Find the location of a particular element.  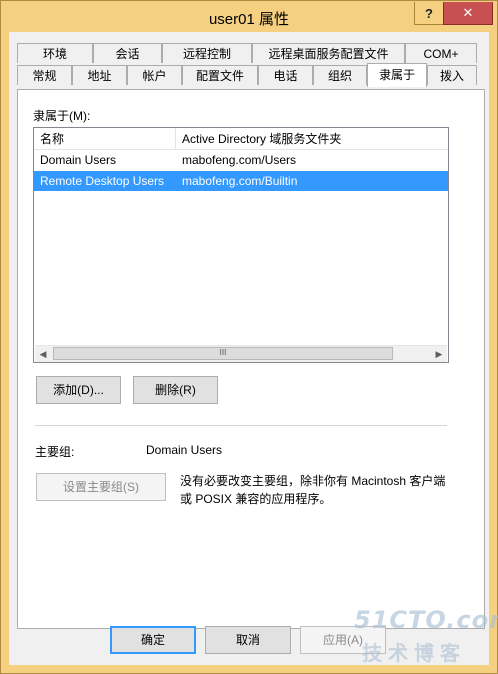

horizontal-scrollbar: ◀ III ▶ is located at coordinates (241, 353).